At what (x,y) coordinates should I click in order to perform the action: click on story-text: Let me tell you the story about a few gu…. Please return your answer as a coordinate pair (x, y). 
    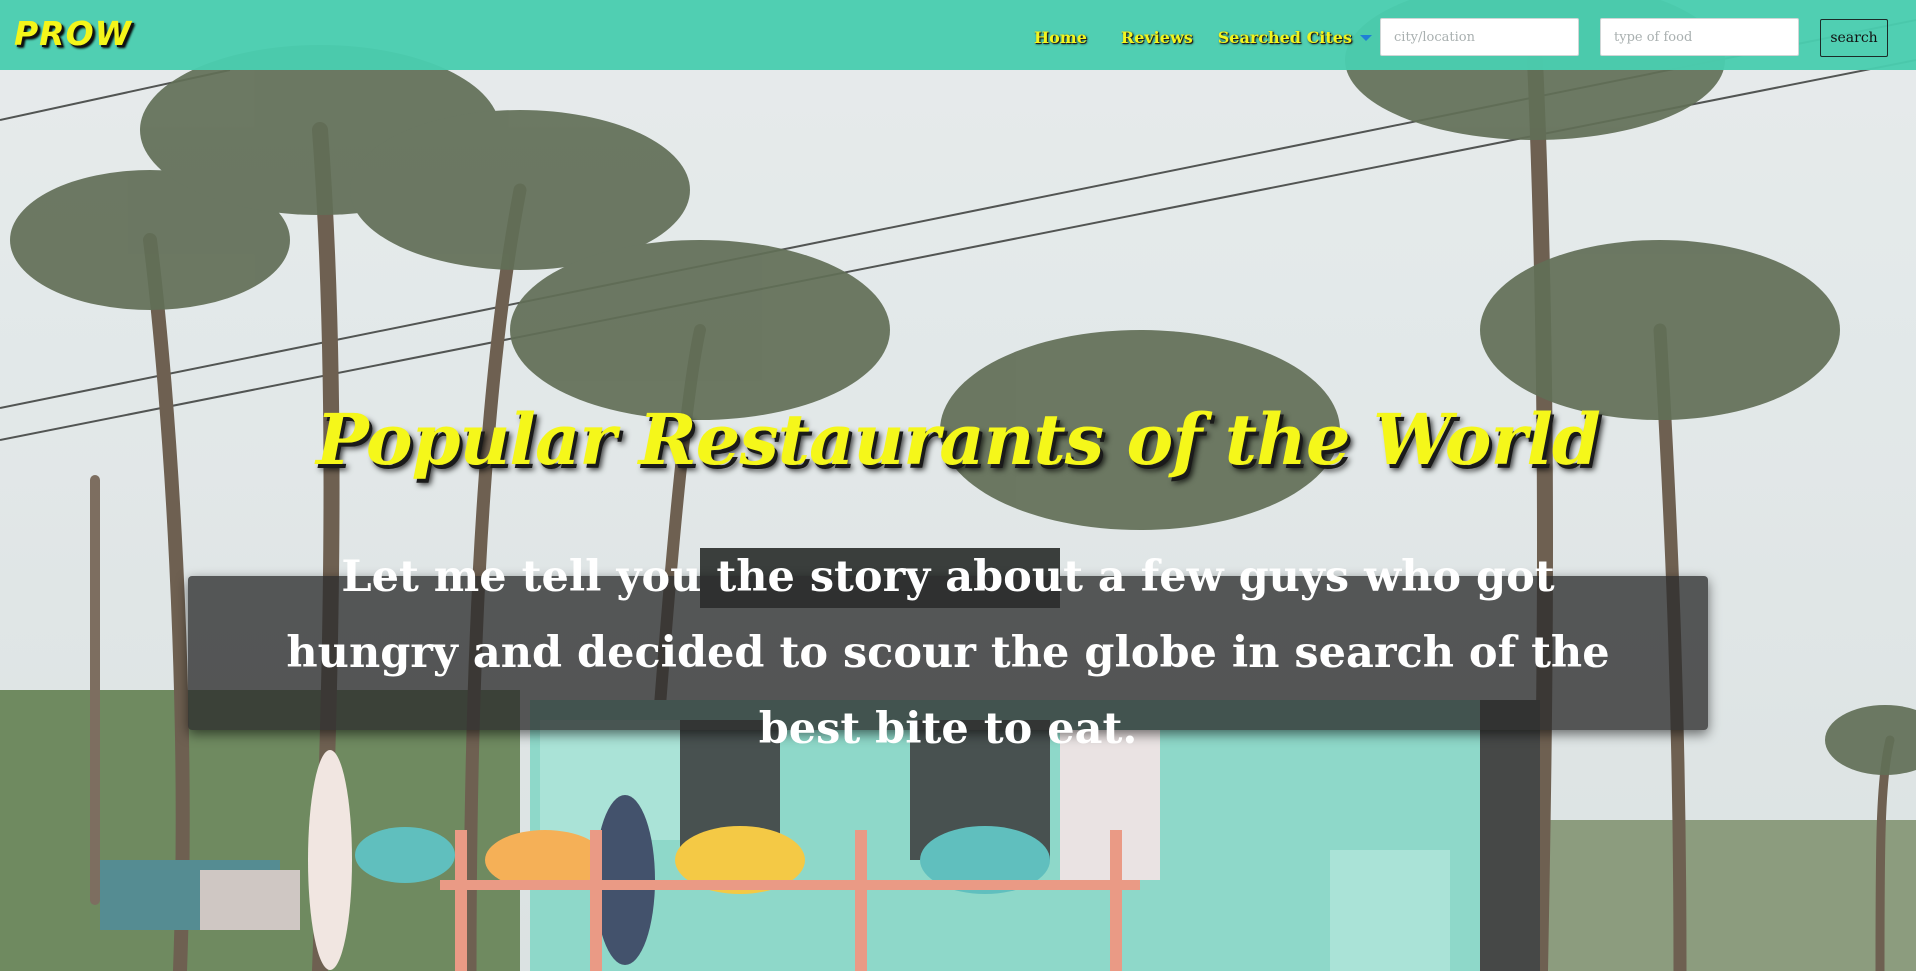
    Looking at the image, I should click on (948, 653).